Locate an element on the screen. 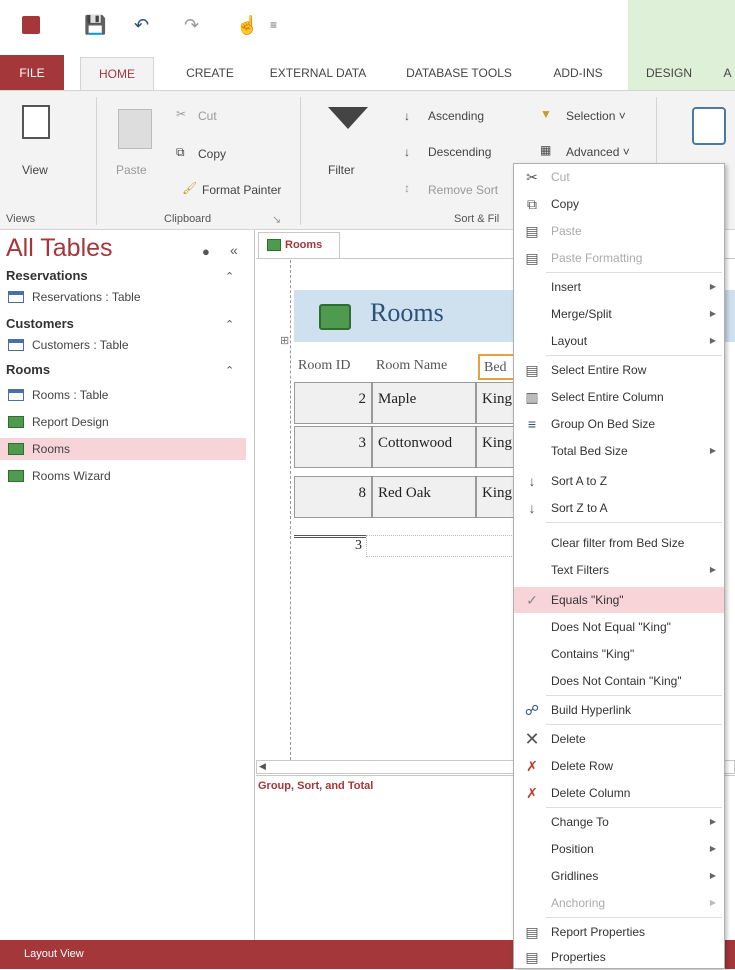  menu-item-layout: Layout ▶ is located at coordinates (619, 341).